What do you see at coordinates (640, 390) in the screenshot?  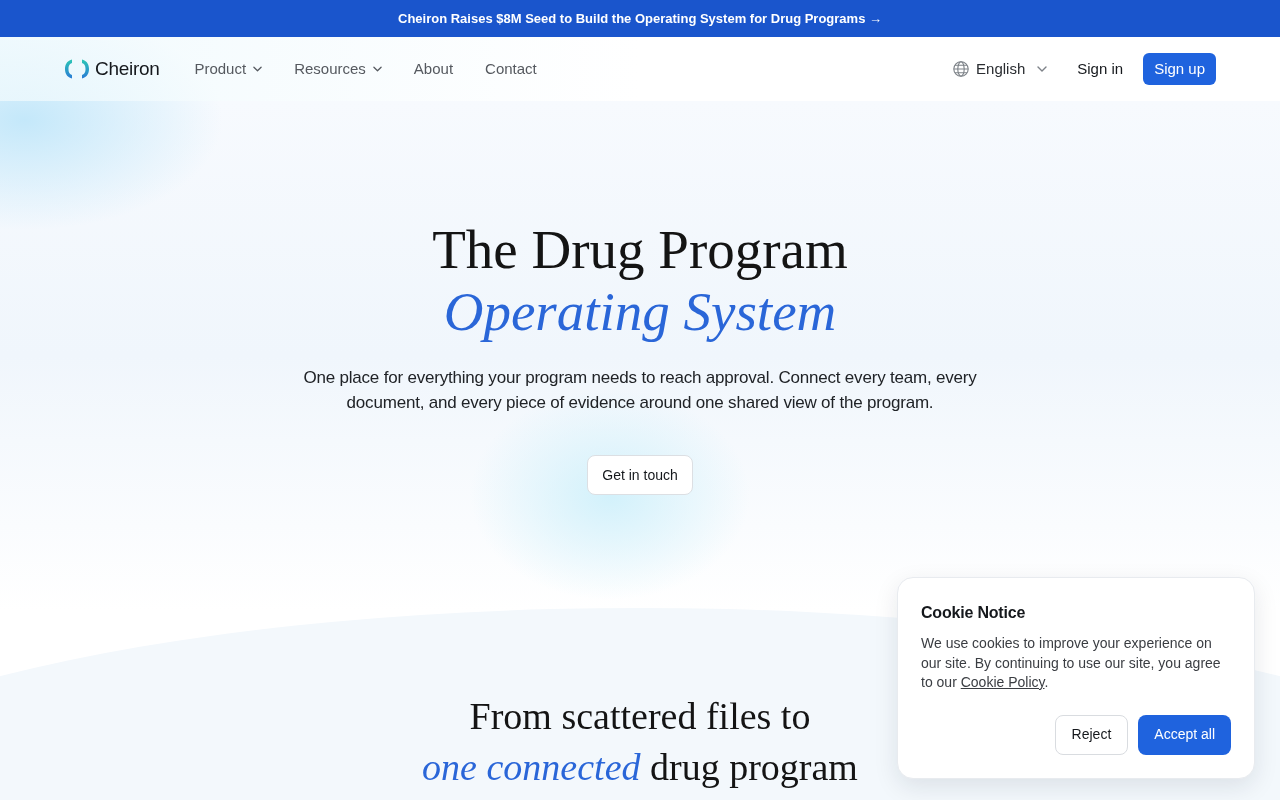 I see `hero-description: One place for everything your program needs to reach approval. Connect every team, every document, and every piece of evidence around one shared view of the program.` at bounding box center [640, 390].